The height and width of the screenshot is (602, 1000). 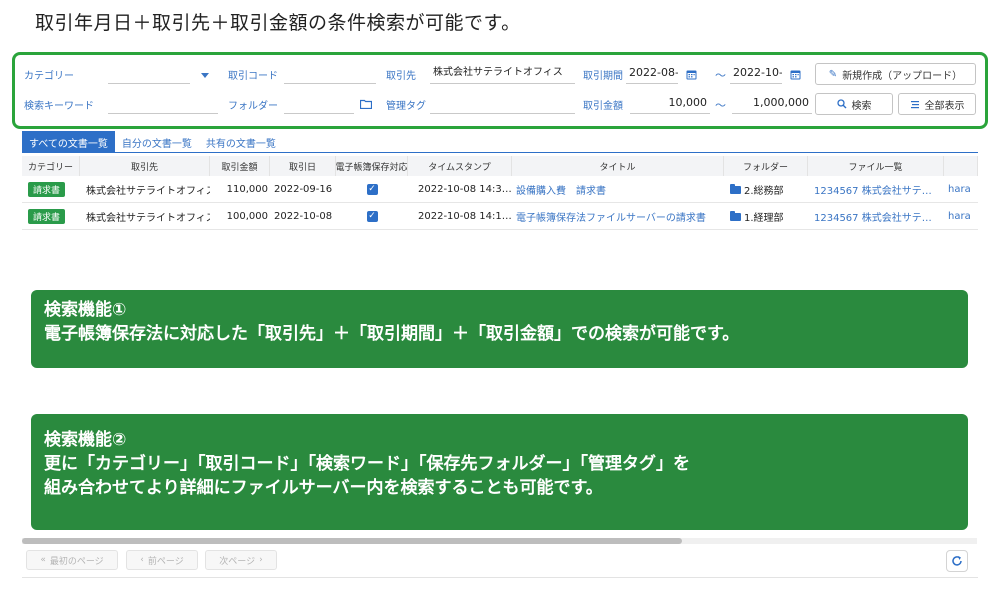 What do you see at coordinates (303, 166) in the screenshot?
I see `col-date: 取引日` at bounding box center [303, 166].